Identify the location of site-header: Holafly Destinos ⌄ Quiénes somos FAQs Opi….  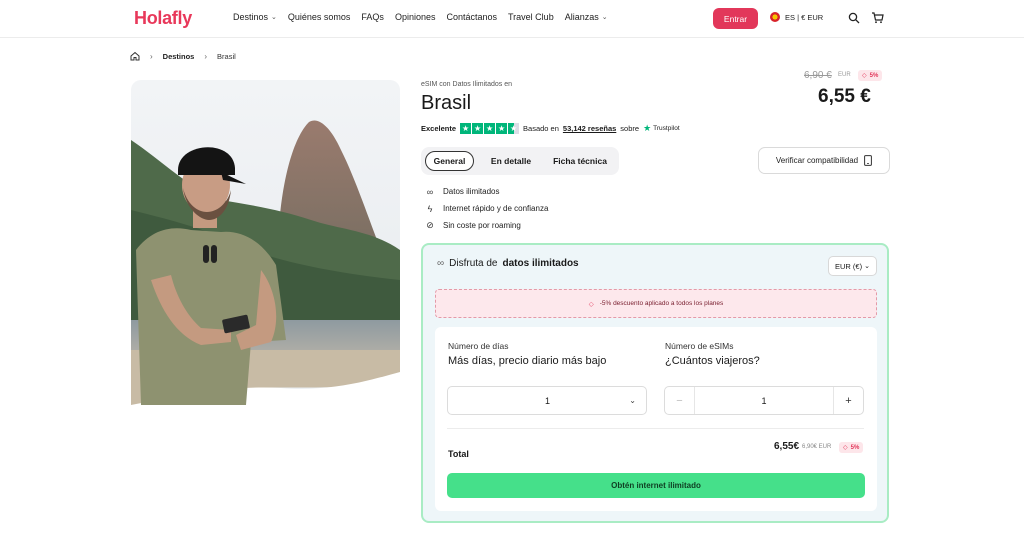
(512, 19).